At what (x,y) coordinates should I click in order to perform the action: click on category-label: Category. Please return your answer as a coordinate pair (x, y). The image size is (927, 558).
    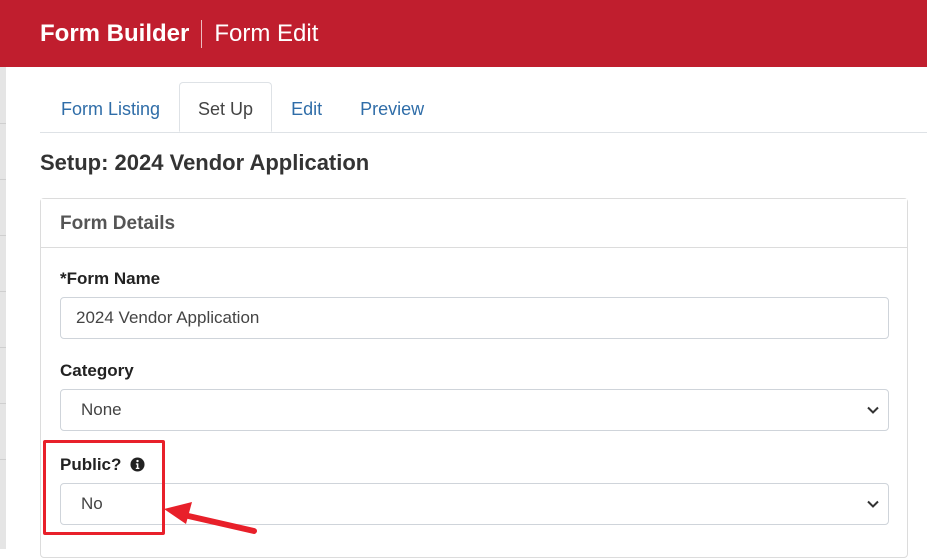
    Looking at the image, I should click on (97, 370).